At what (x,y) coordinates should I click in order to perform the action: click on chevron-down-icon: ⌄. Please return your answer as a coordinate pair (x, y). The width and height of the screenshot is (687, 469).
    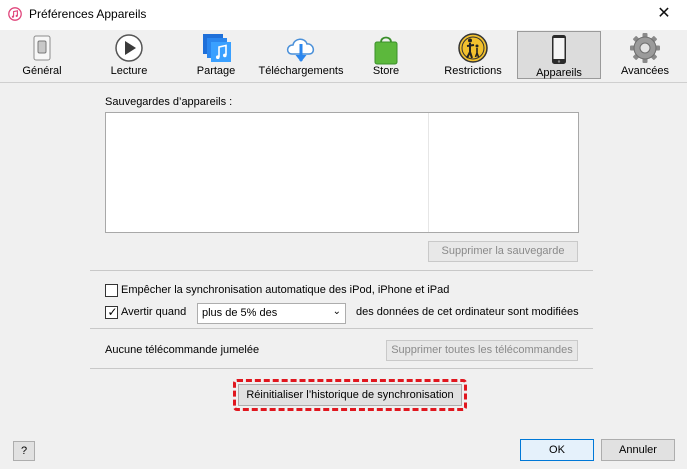
    Looking at the image, I should click on (336, 311).